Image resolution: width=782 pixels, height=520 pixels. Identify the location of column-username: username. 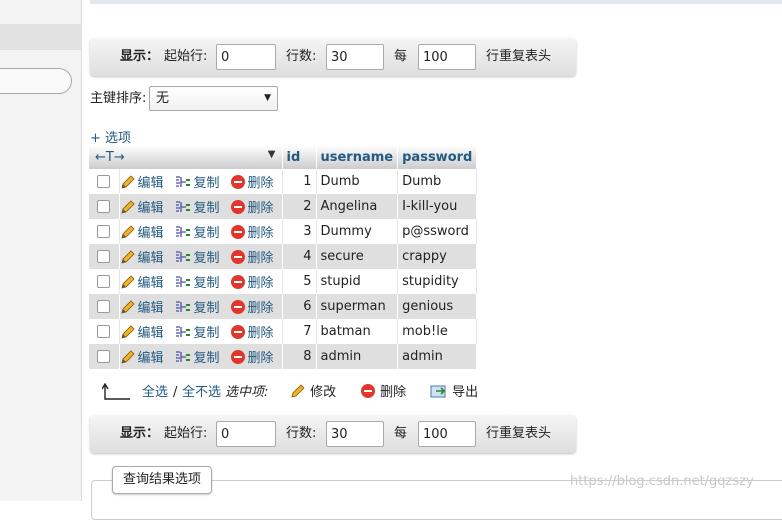
(357, 157).